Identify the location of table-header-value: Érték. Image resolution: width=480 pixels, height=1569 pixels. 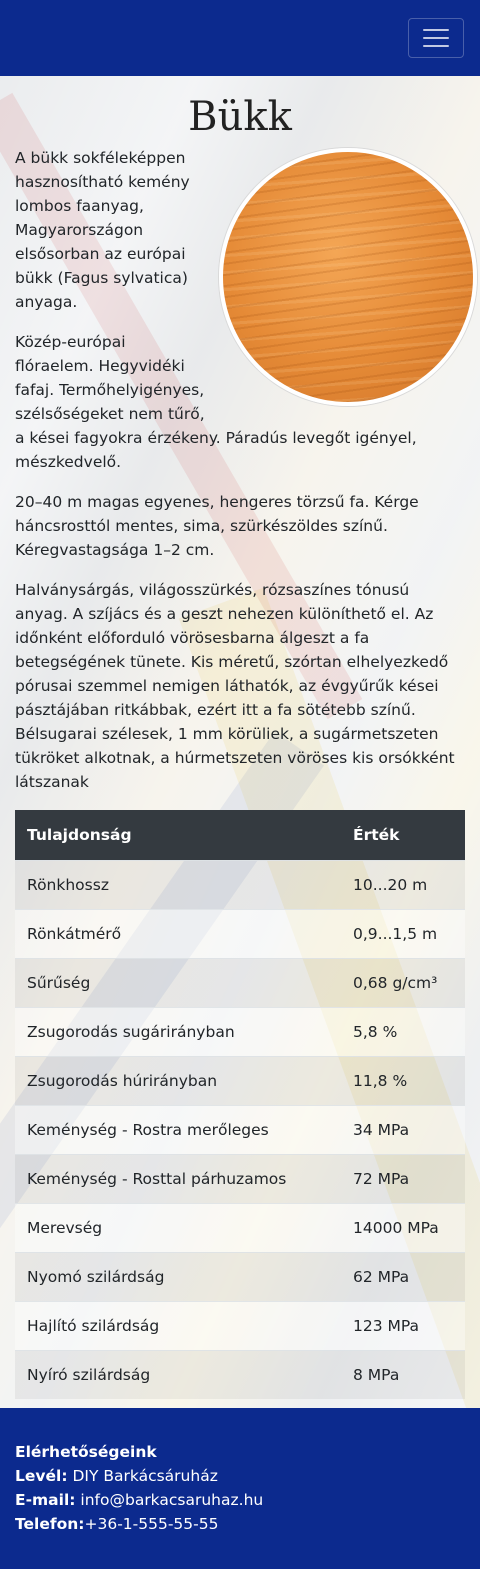
(403, 835).